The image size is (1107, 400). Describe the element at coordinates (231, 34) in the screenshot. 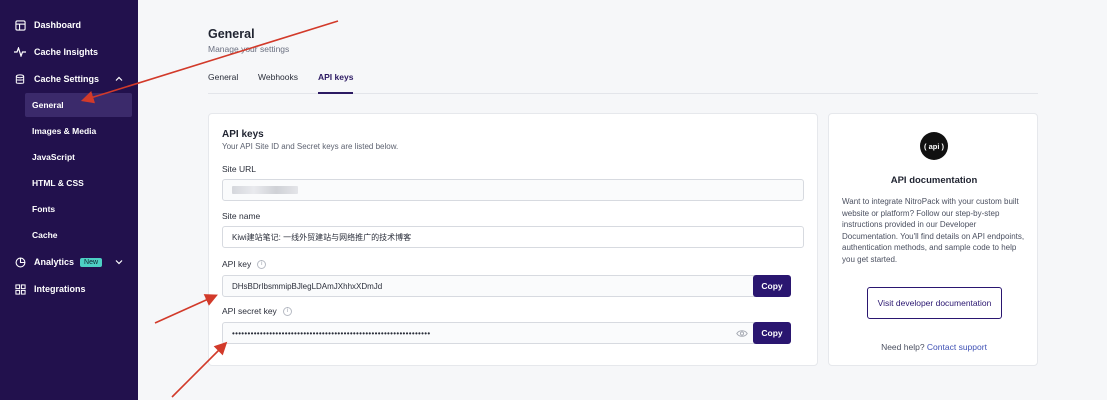

I see `page-title: General` at that location.